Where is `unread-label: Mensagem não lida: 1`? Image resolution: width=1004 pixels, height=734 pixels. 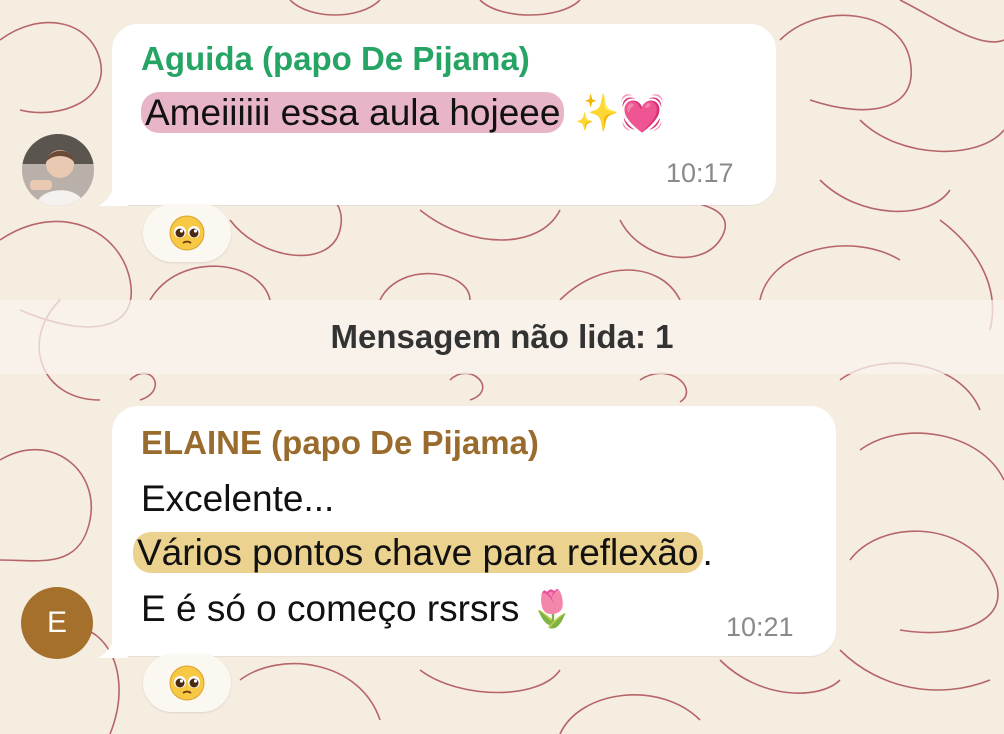
unread-label: Mensagem não lida: 1 is located at coordinates (502, 336).